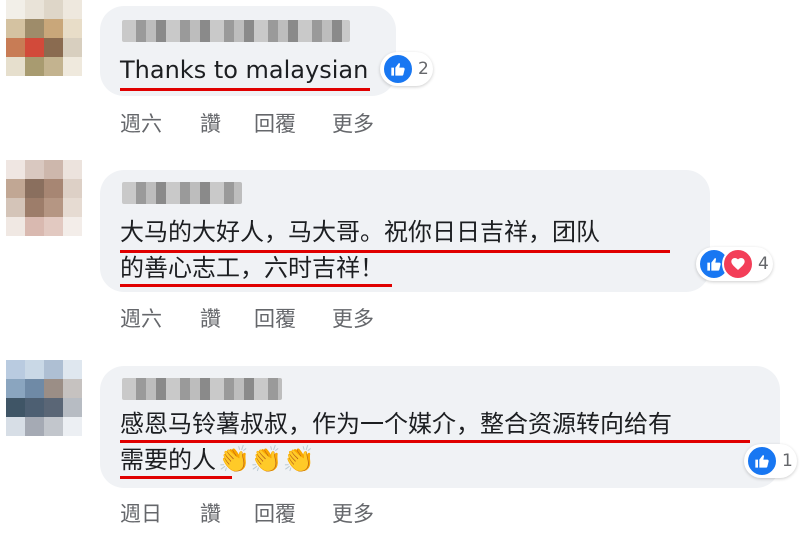  I want to click on comment-actions: 週日 讚 回覆 更多, so click(247, 513).